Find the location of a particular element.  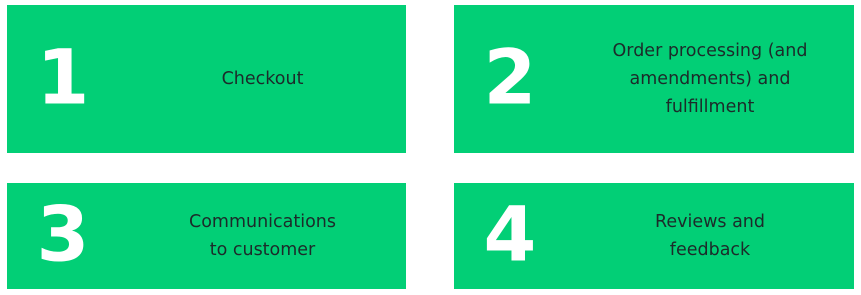

step-number: 4 is located at coordinates (510, 234).